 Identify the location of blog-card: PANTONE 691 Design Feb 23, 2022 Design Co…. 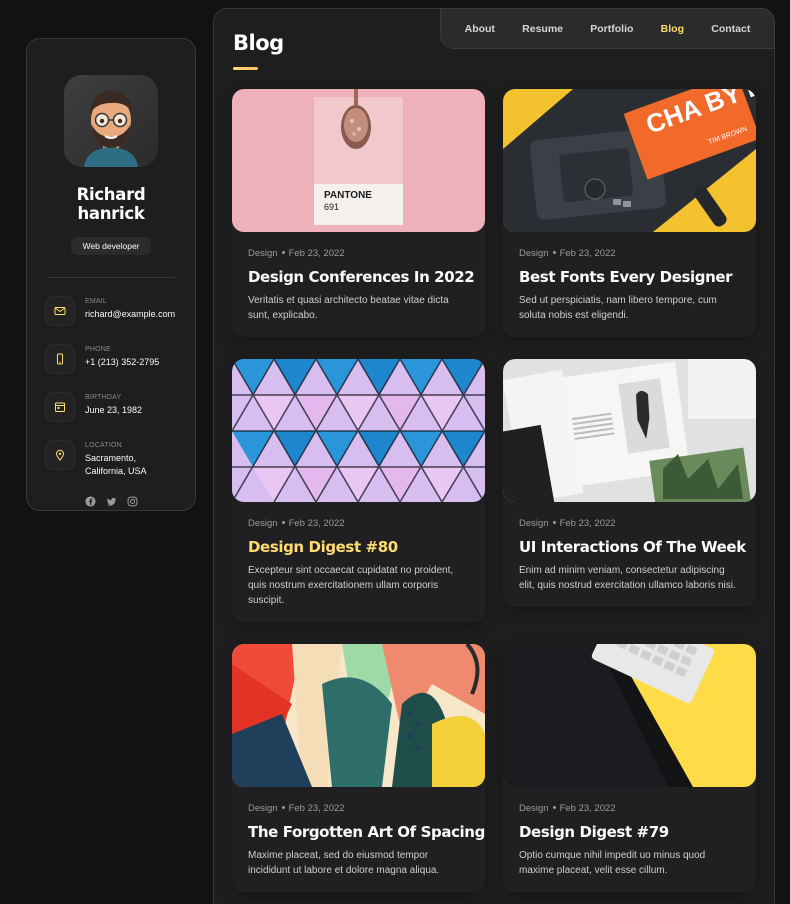
(358, 213).